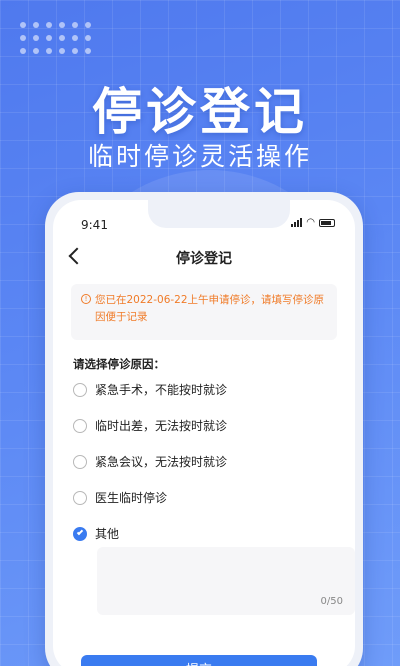  What do you see at coordinates (204, 259) in the screenshot?
I see `page-title: 停诊登记` at bounding box center [204, 259].